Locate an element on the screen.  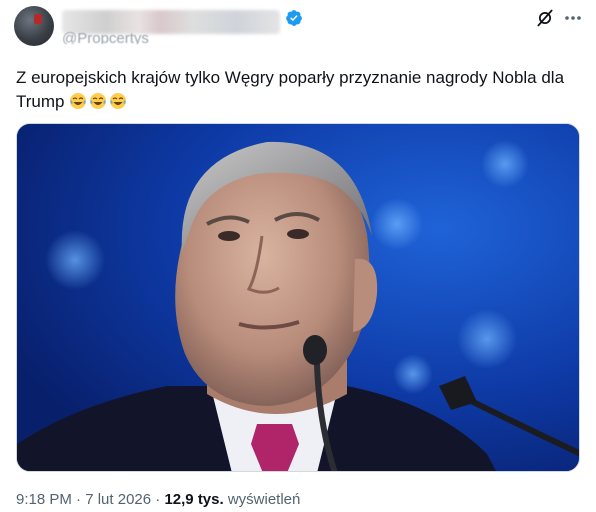
tweet-text-line-2: Trump is located at coordinates (298, 102).